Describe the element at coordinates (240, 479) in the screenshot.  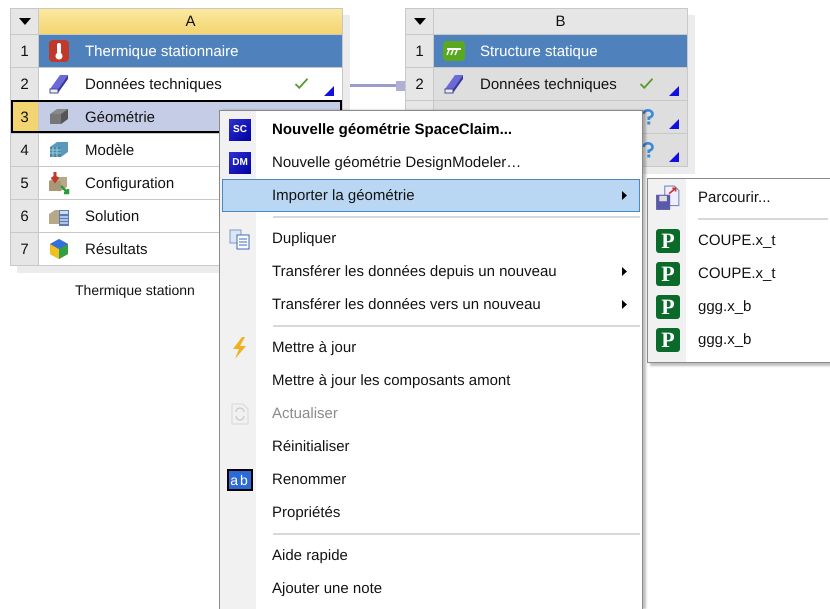
I see `rename-icon: ab` at that location.